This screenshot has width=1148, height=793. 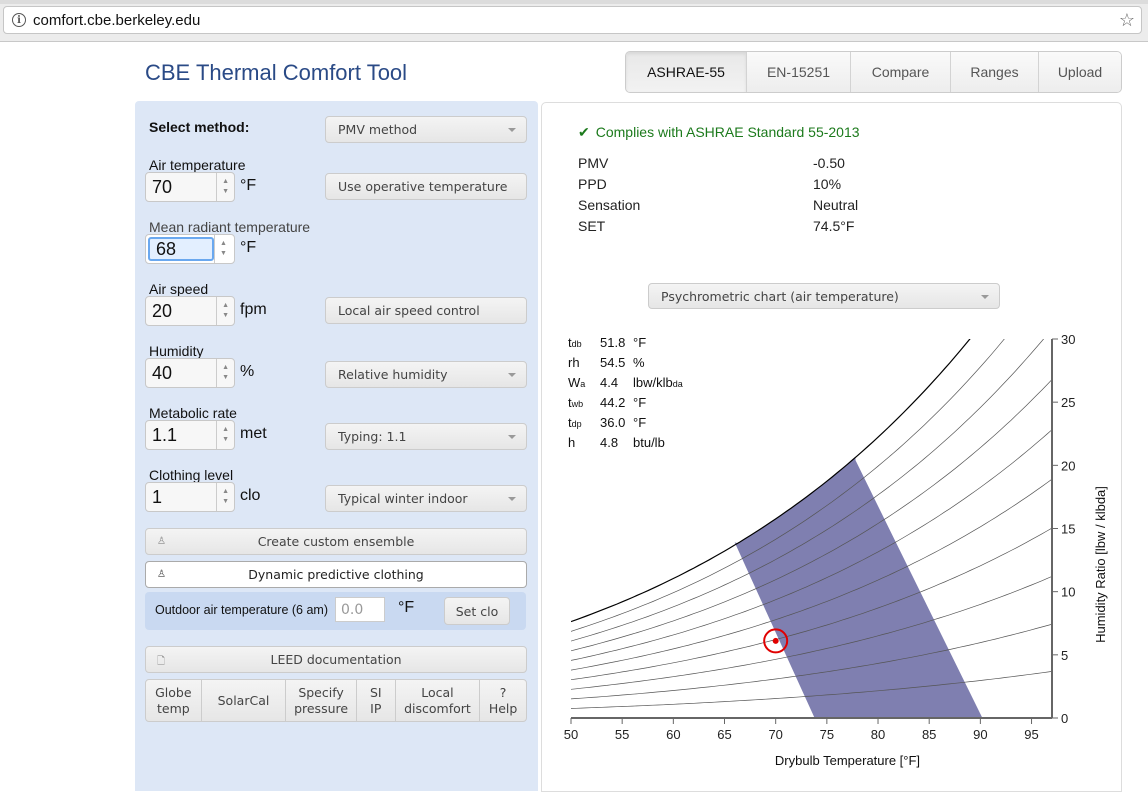 I want to click on humidity-unit: %, so click(x=247, y=371).